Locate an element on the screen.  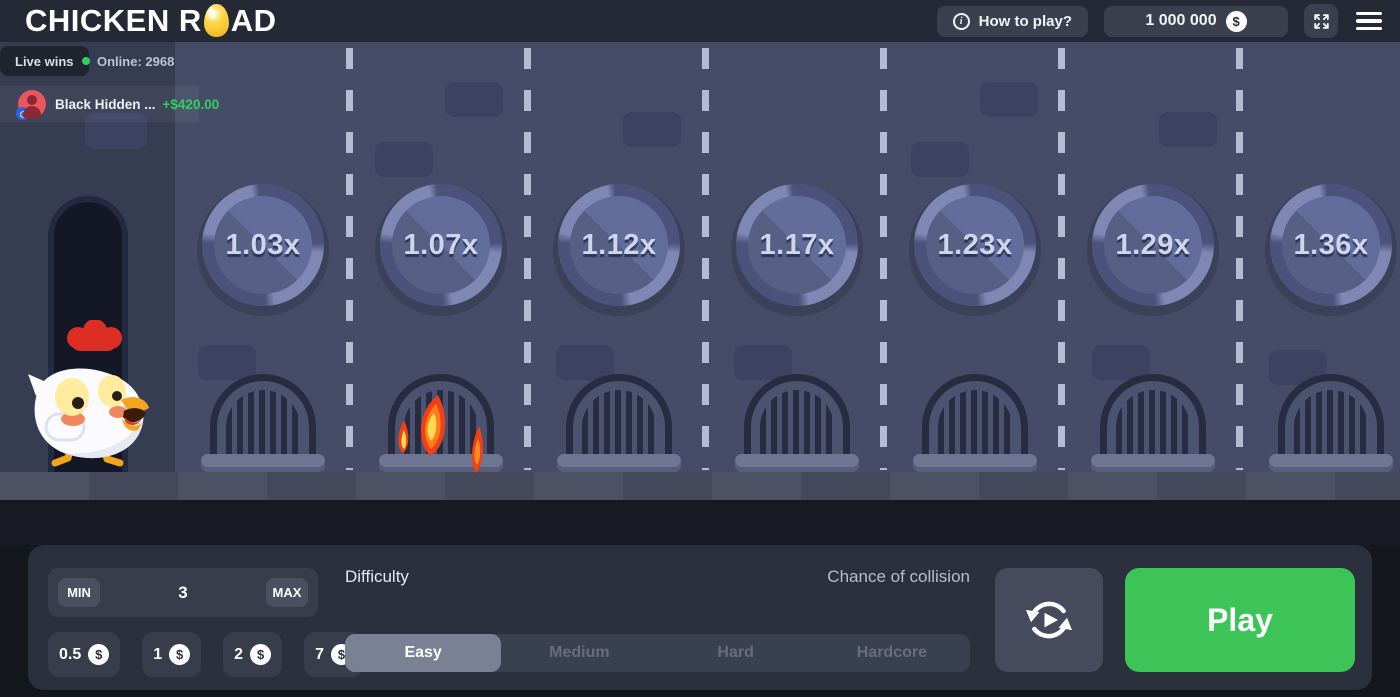
balance-display: 1 000 000 $ is located at coordinates (1196, 21).